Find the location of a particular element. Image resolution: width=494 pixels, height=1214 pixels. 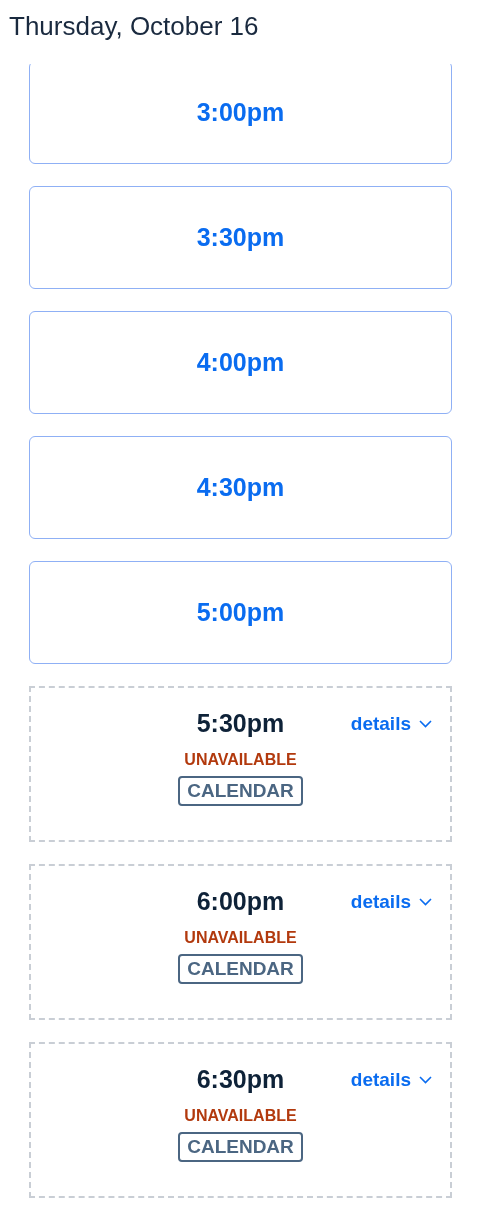

date-heading: Thursday, October 16 is located at coordinates (134, 26).